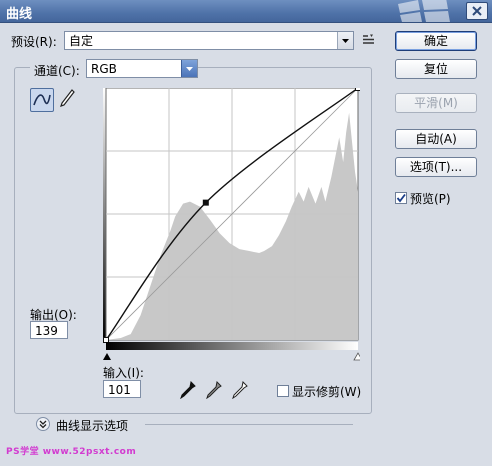 The height and width of the screenshot is (466, 492). What do you see at coordinates (358, 89) in the screenshot?
I see `curve-point-white` at bounding box center [358, 89].